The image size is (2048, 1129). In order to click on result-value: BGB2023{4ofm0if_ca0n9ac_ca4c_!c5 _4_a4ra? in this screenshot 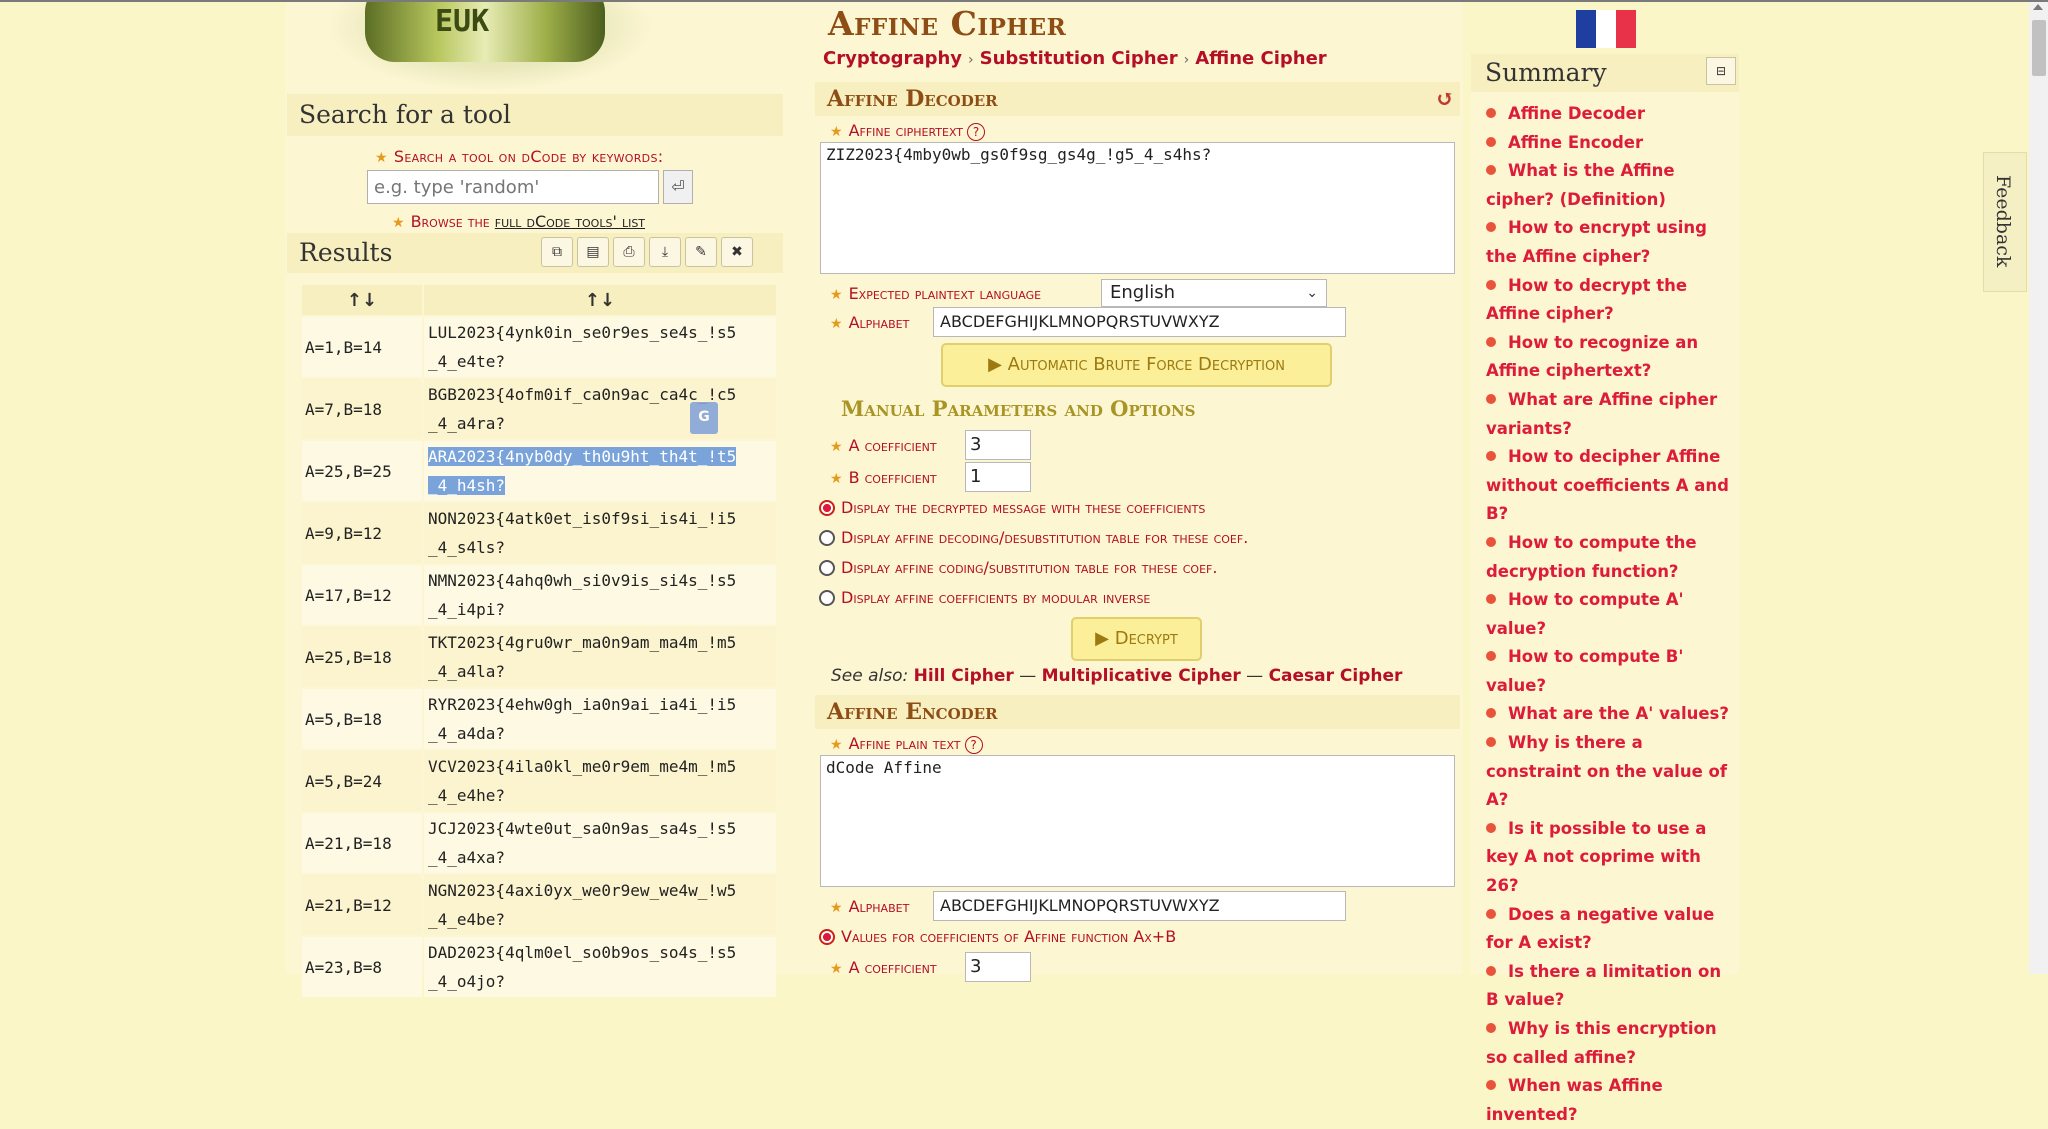, I will do `click(600, 409)`.